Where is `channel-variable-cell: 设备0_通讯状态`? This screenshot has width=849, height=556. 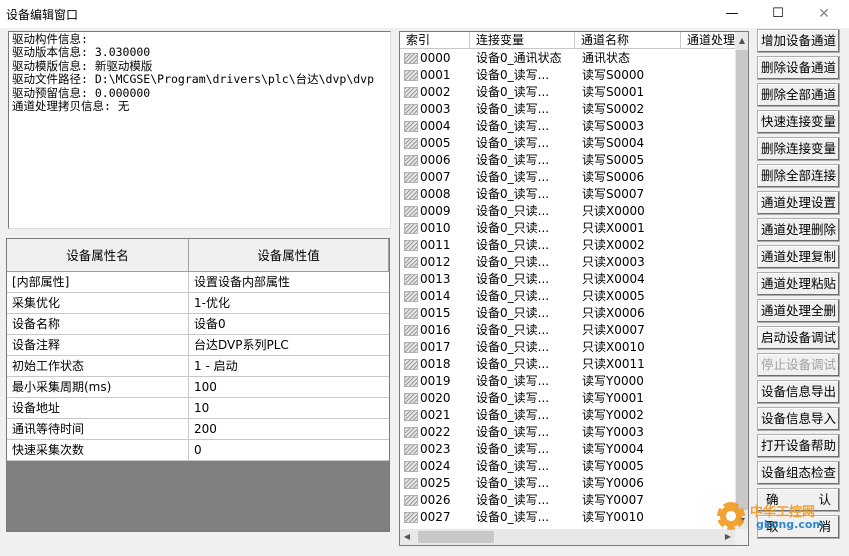
channel-variable-cell: 设备0_通讯状态 is located at coordinates (525, 58).